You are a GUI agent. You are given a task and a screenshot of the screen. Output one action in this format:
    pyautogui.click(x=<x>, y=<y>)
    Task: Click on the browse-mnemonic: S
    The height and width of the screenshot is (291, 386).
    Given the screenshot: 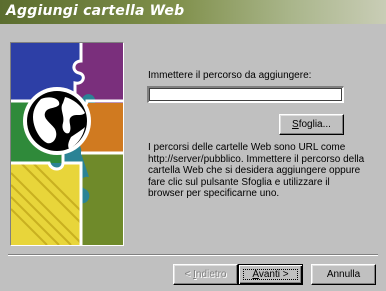 What is the action you would take?
    pyautogui.click(x=295, y=124)
    